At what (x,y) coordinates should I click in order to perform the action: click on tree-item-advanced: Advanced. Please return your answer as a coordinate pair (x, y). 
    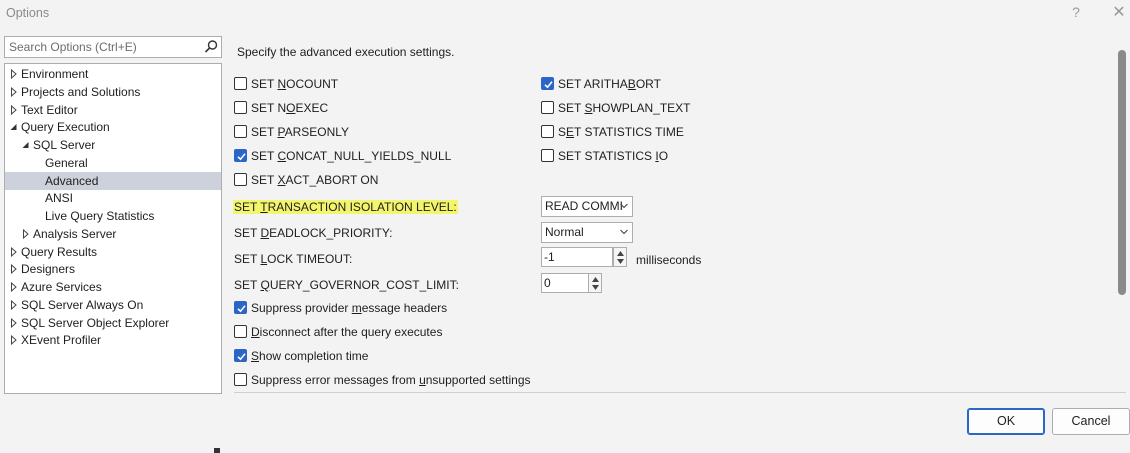
    Looking at the image, I should click on (113, 180).